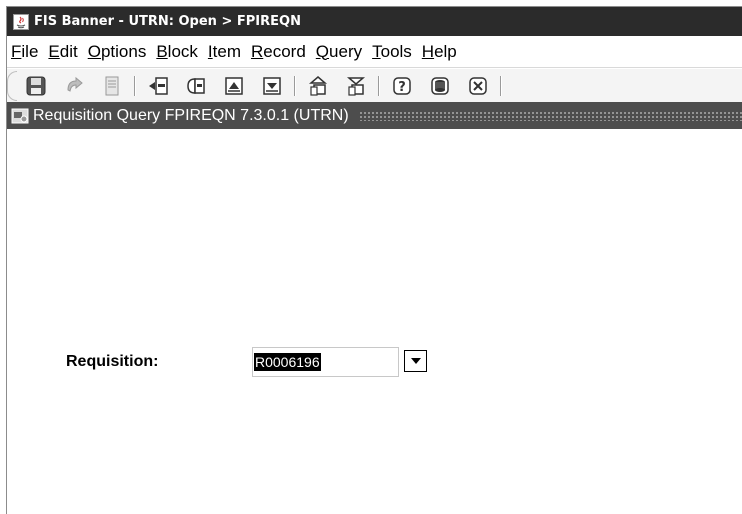 Image resolution: width=742 pixels, height=514 pixels. What do you see at coordinates (318, 86) in the screenshot?
I see `previous-block-icon` at bounding box center [318, 86].